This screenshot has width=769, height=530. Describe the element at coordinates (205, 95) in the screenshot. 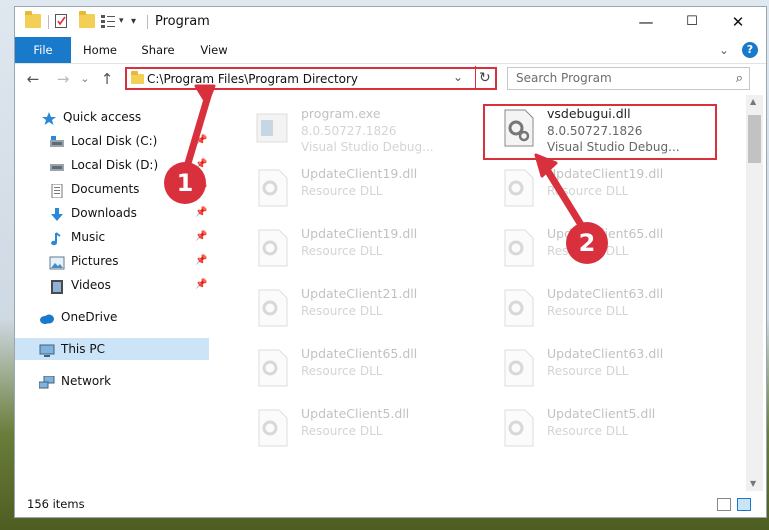

I see `arrow-1-head` at that location.